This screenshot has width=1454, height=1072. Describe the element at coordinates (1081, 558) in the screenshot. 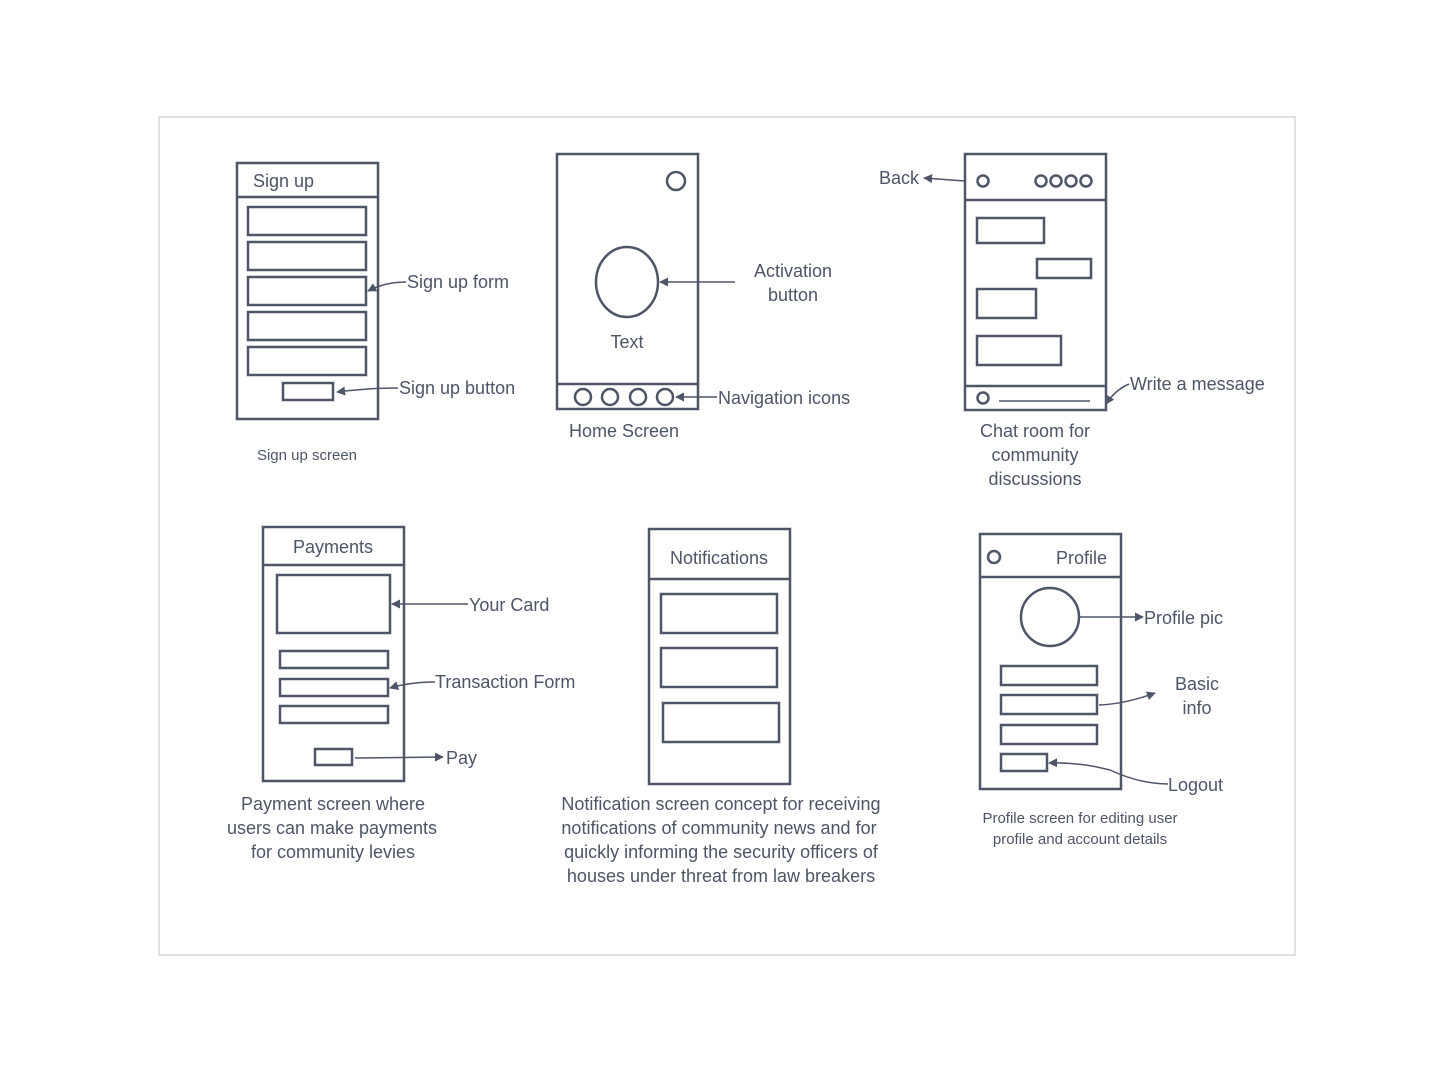

I see `profile-header-title: Profile` at that location.